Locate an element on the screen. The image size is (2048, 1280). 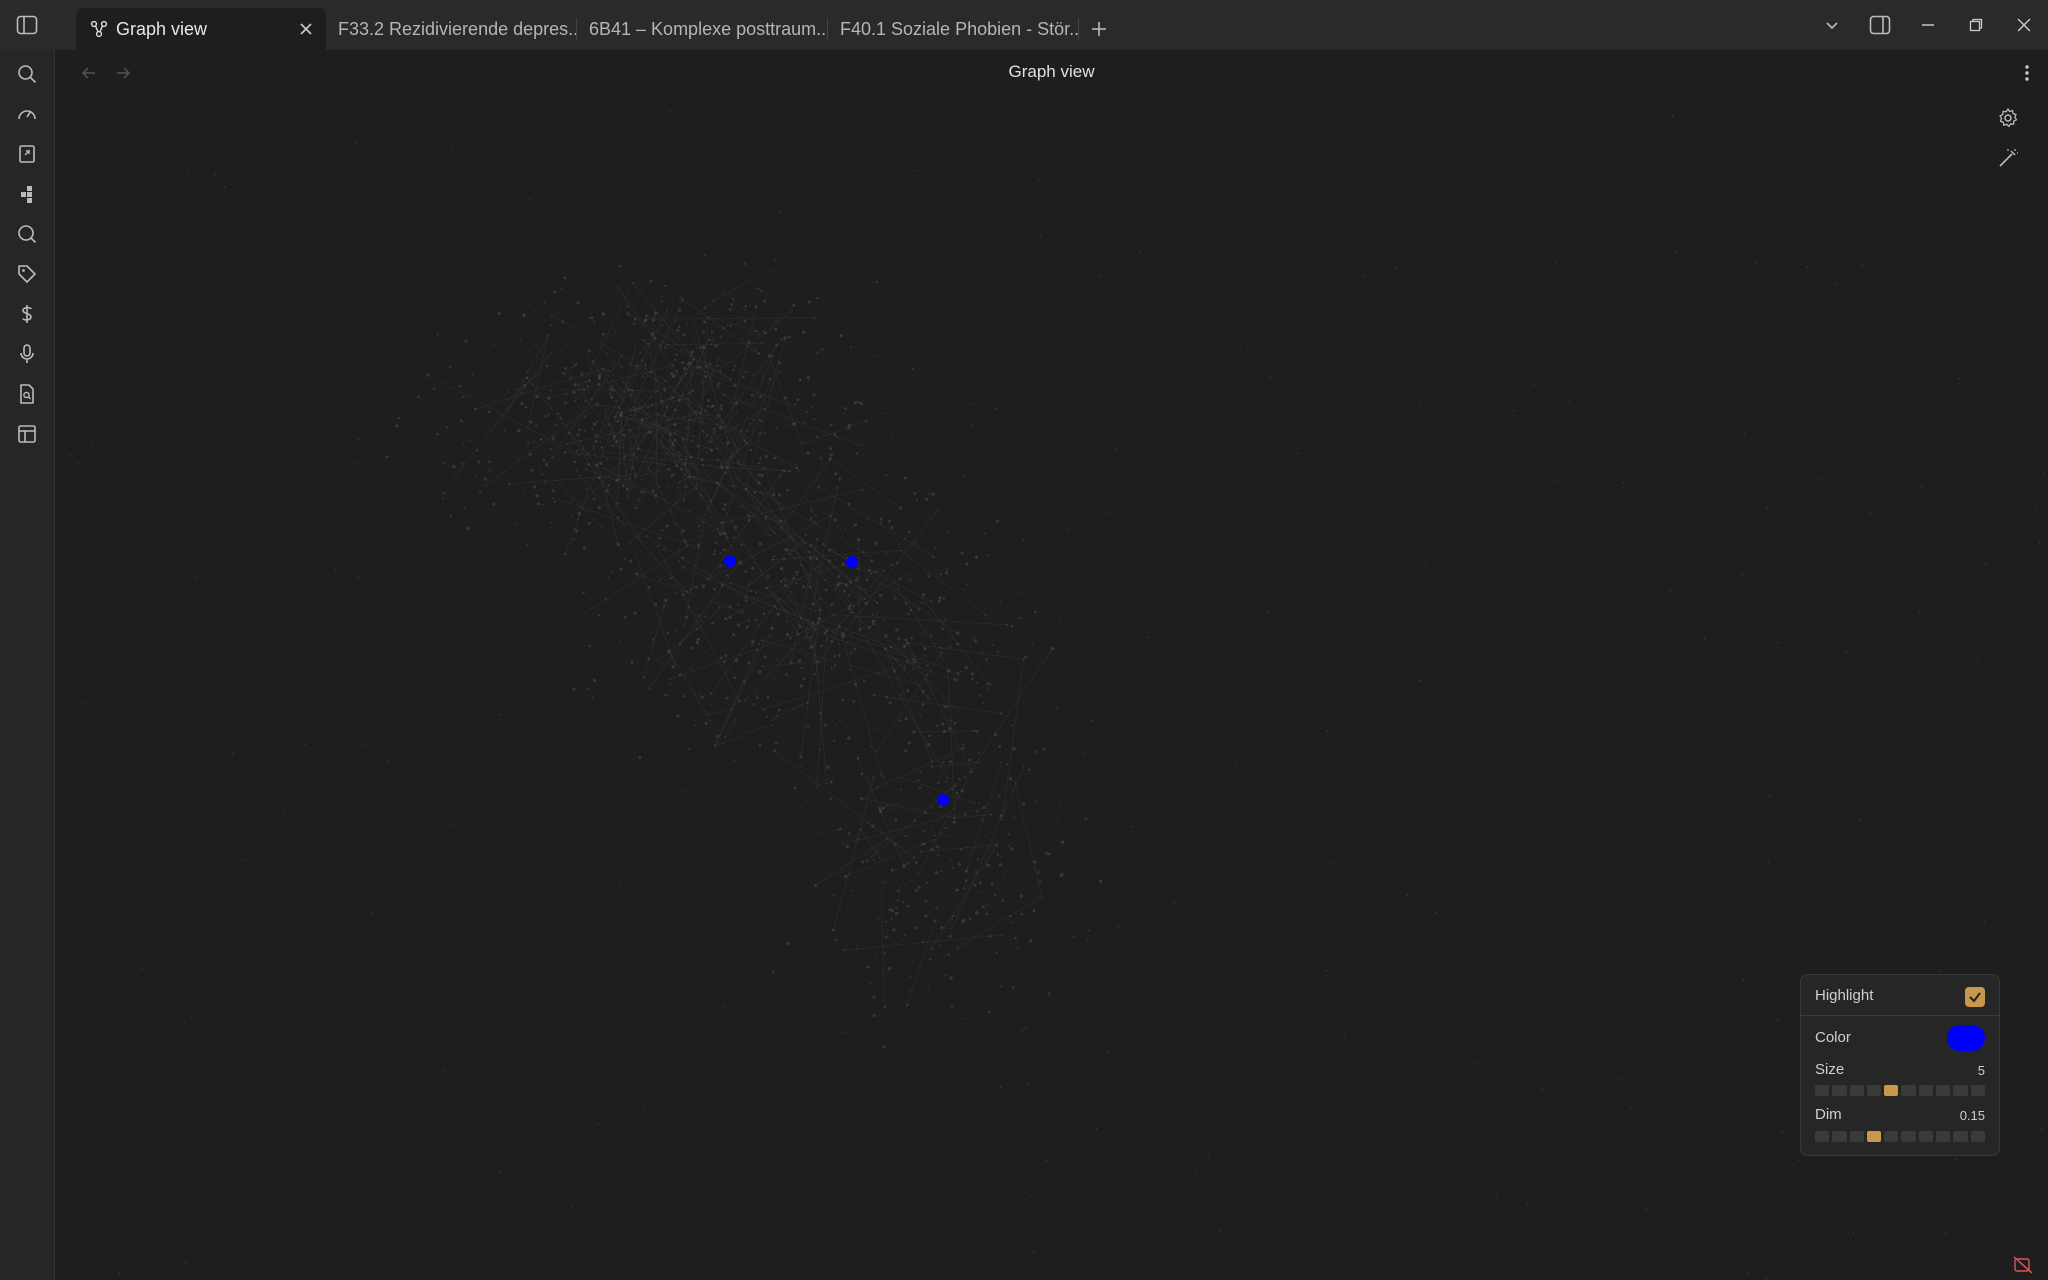
finance-button is located at coordinates (27, 314).